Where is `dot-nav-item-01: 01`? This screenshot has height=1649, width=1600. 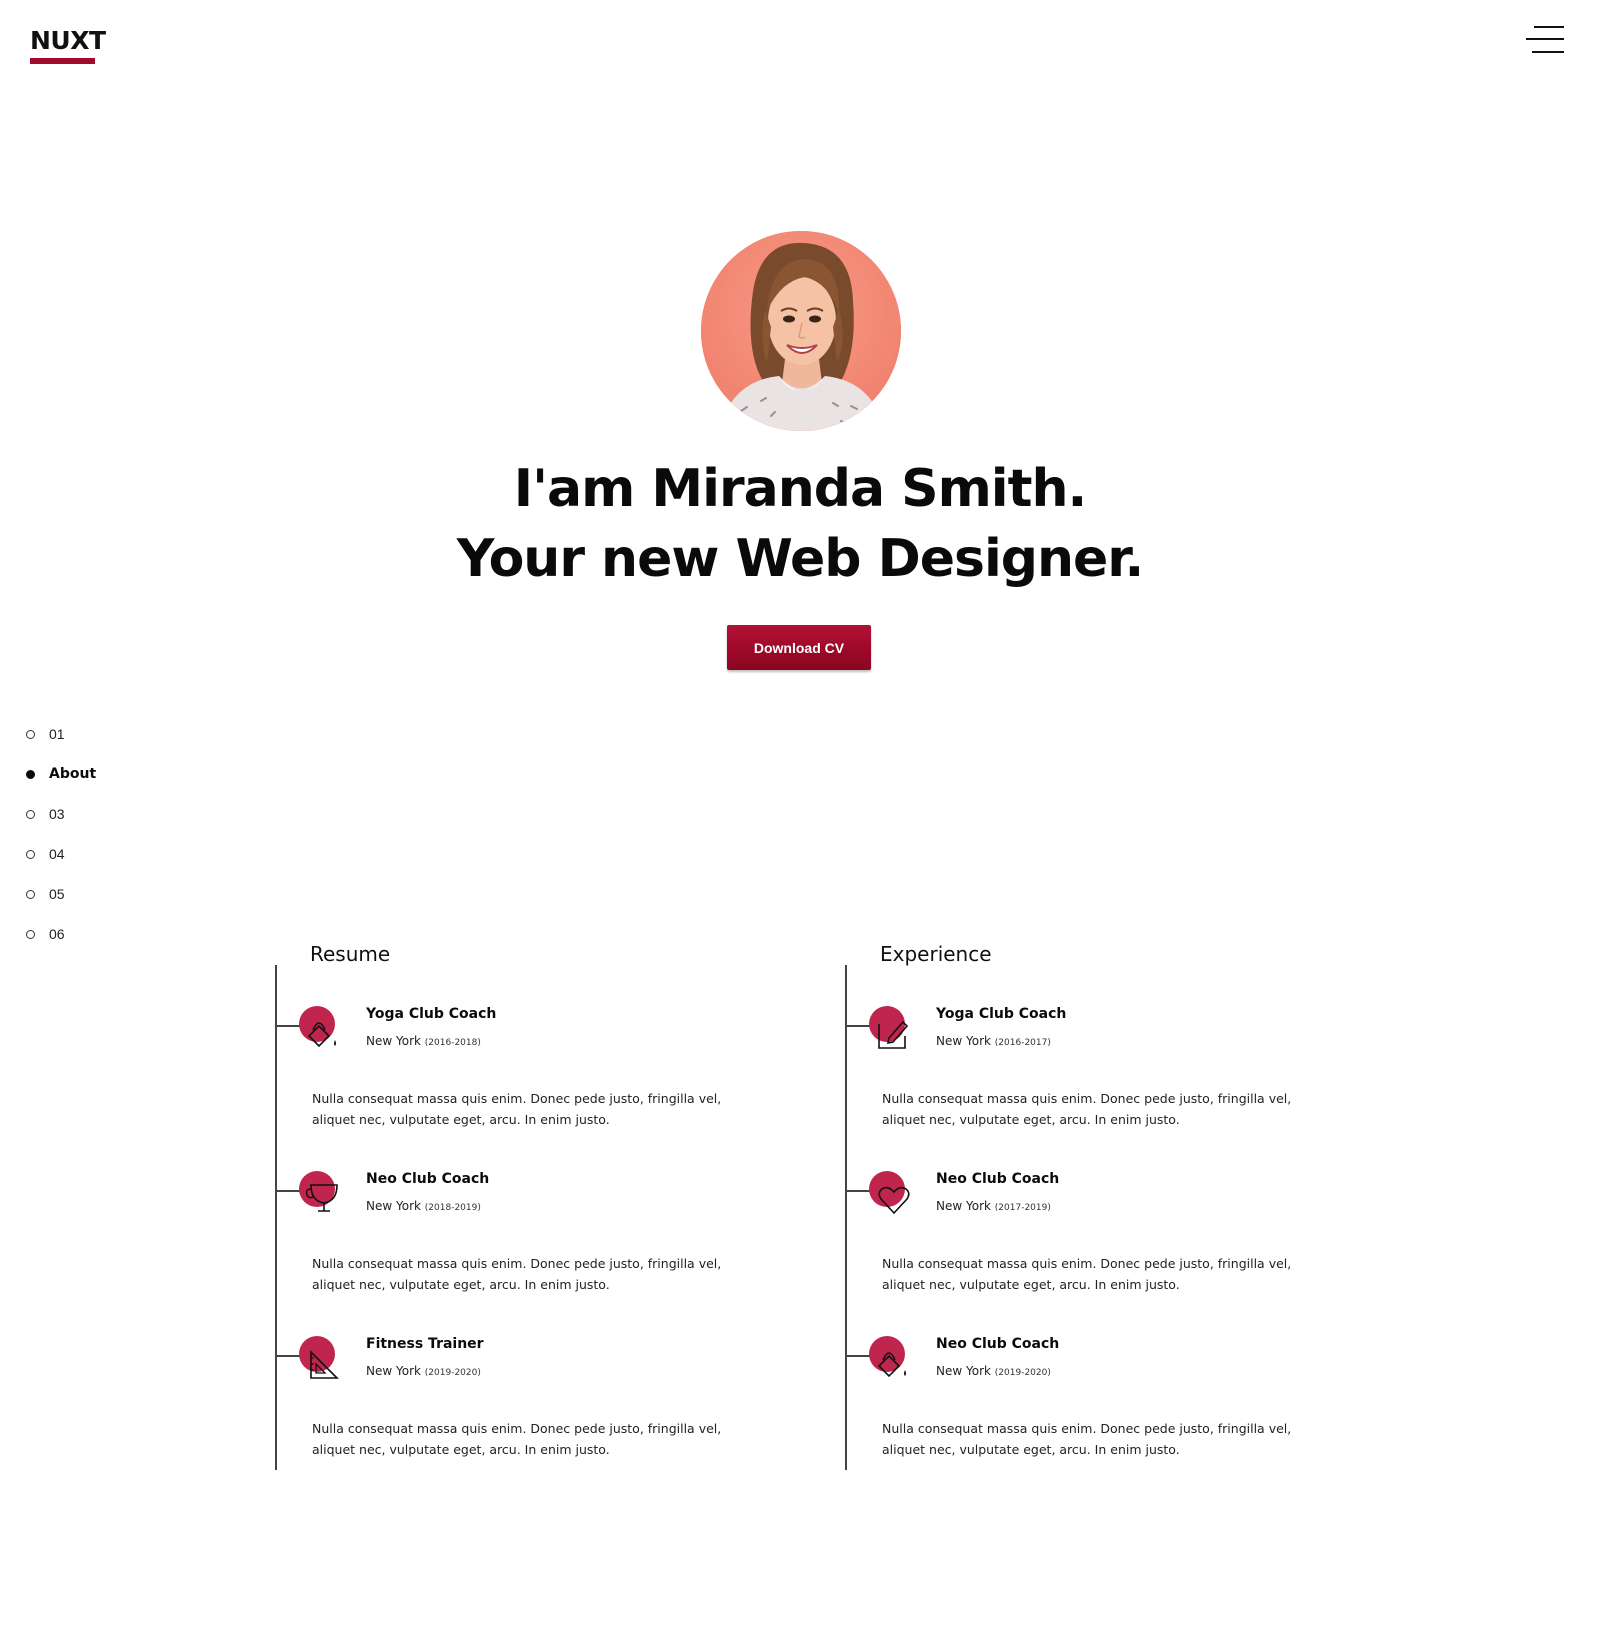
dot-nav-item-01: 01 is located at coordinates (61, 734).